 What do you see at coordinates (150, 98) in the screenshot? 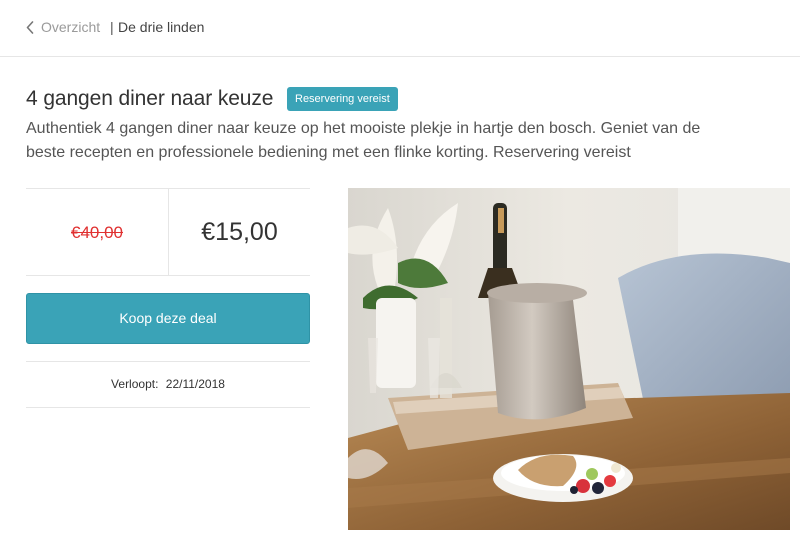
I see `deal-title: 4 gangen diner naar keuze` at bounding box center [150, 98].